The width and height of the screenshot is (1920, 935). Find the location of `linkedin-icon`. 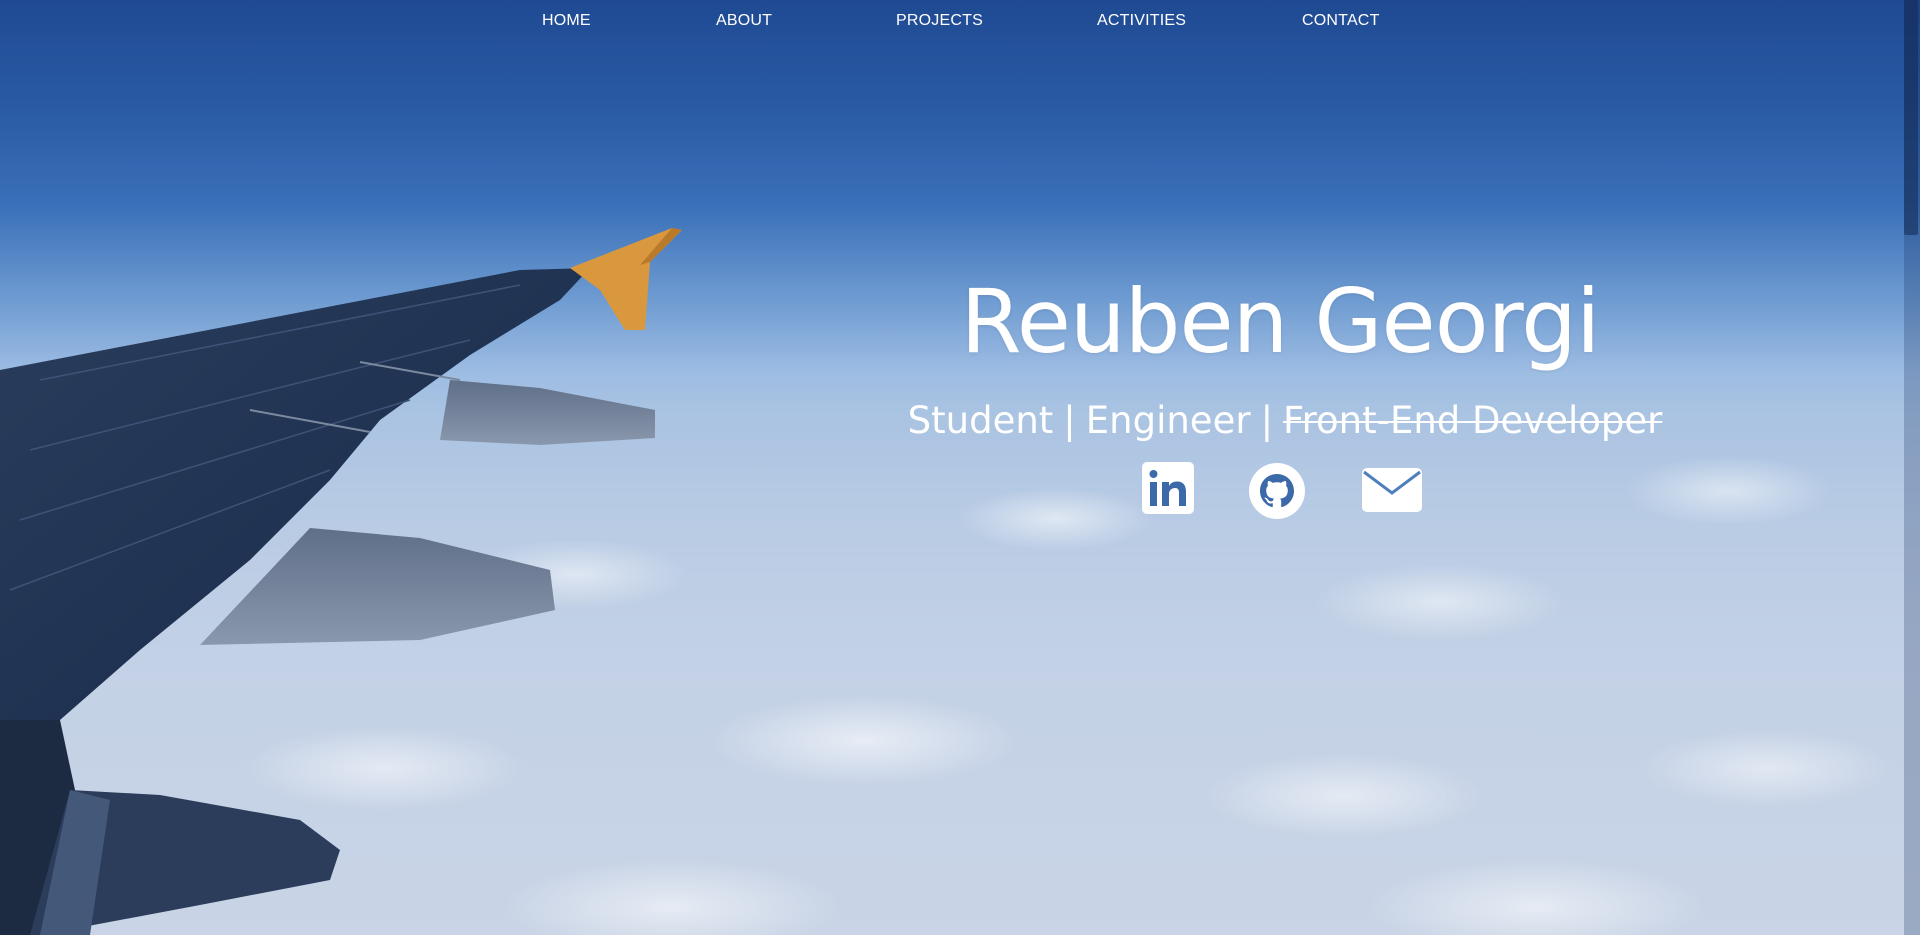

linkedin-icon is located at coordinates (1168, 488).